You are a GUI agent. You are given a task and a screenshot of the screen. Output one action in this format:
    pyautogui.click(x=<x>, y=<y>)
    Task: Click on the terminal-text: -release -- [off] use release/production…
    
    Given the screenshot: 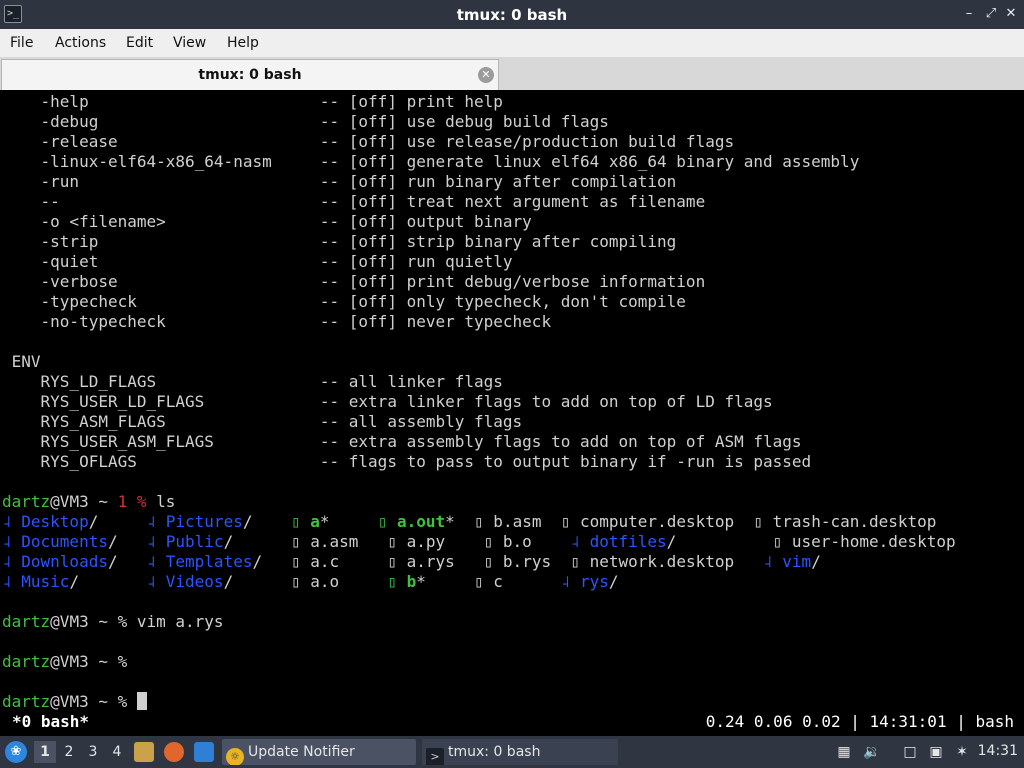 What is the action you would take?
    pyautogui.click(x=368, y=141)
    